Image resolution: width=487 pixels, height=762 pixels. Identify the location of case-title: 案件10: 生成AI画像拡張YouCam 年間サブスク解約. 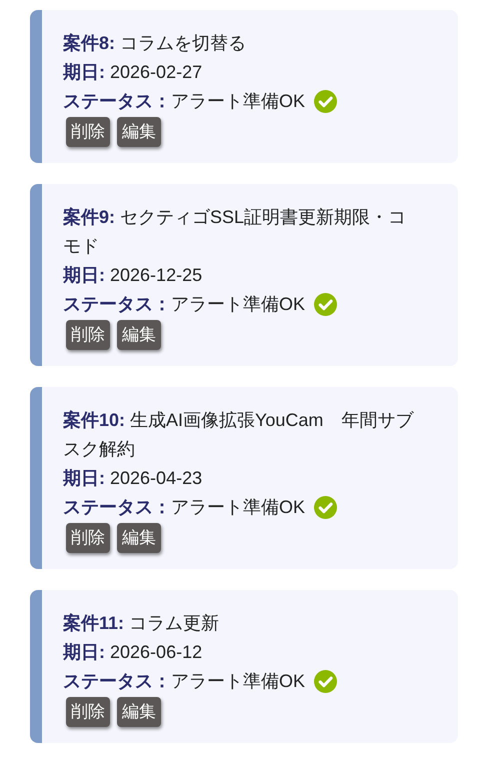
(238, 435).